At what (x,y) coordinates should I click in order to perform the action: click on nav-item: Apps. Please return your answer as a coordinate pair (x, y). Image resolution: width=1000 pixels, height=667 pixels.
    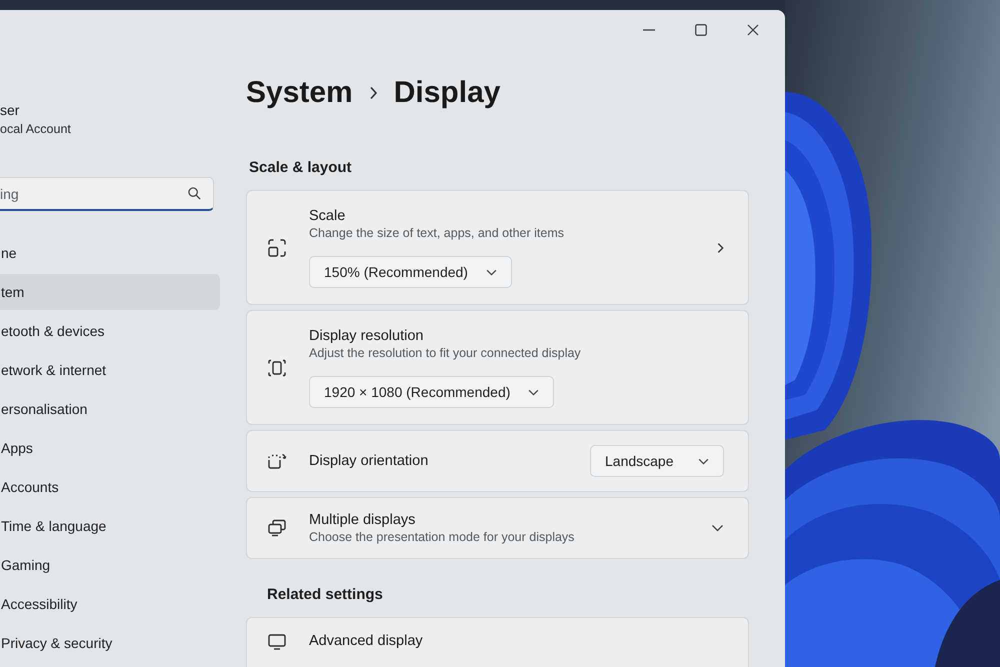
    Looking at the image, I should click on (110, 448).